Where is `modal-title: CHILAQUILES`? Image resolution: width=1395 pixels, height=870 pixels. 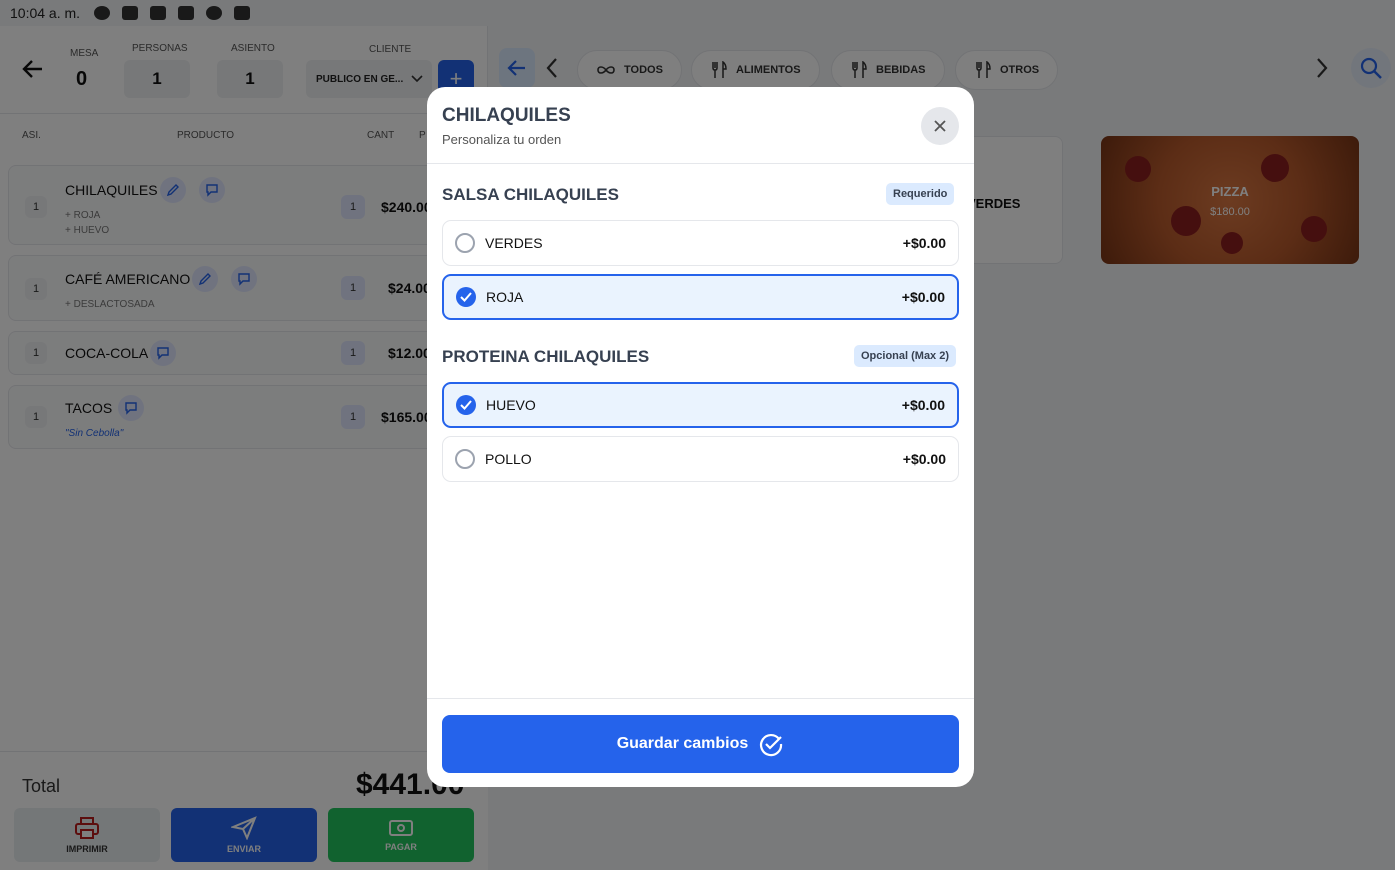 modal-title: CHILAQUILES is located at coordinates (506, 115).